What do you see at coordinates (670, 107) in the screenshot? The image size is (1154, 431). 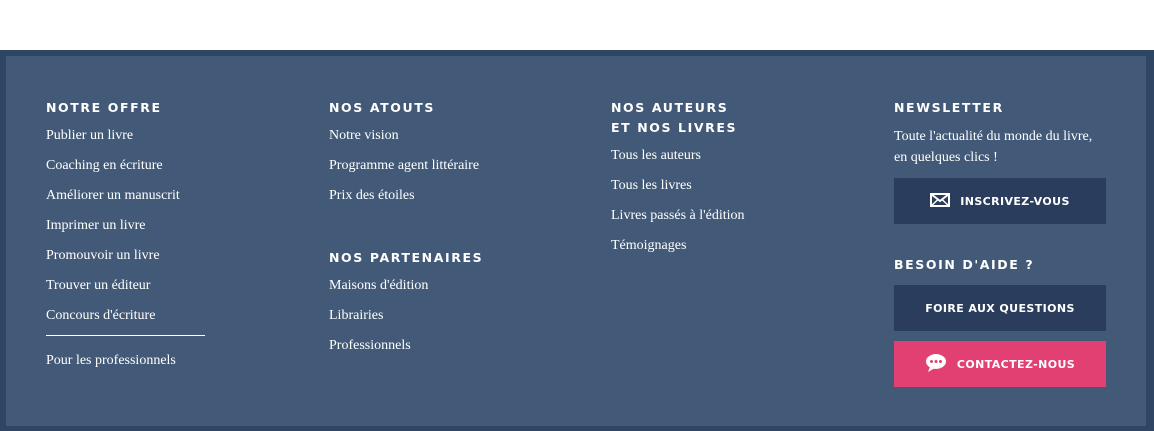 I see `heading-nos-auteurs: NOS AUTEURS` at bounding box center [670, 107].